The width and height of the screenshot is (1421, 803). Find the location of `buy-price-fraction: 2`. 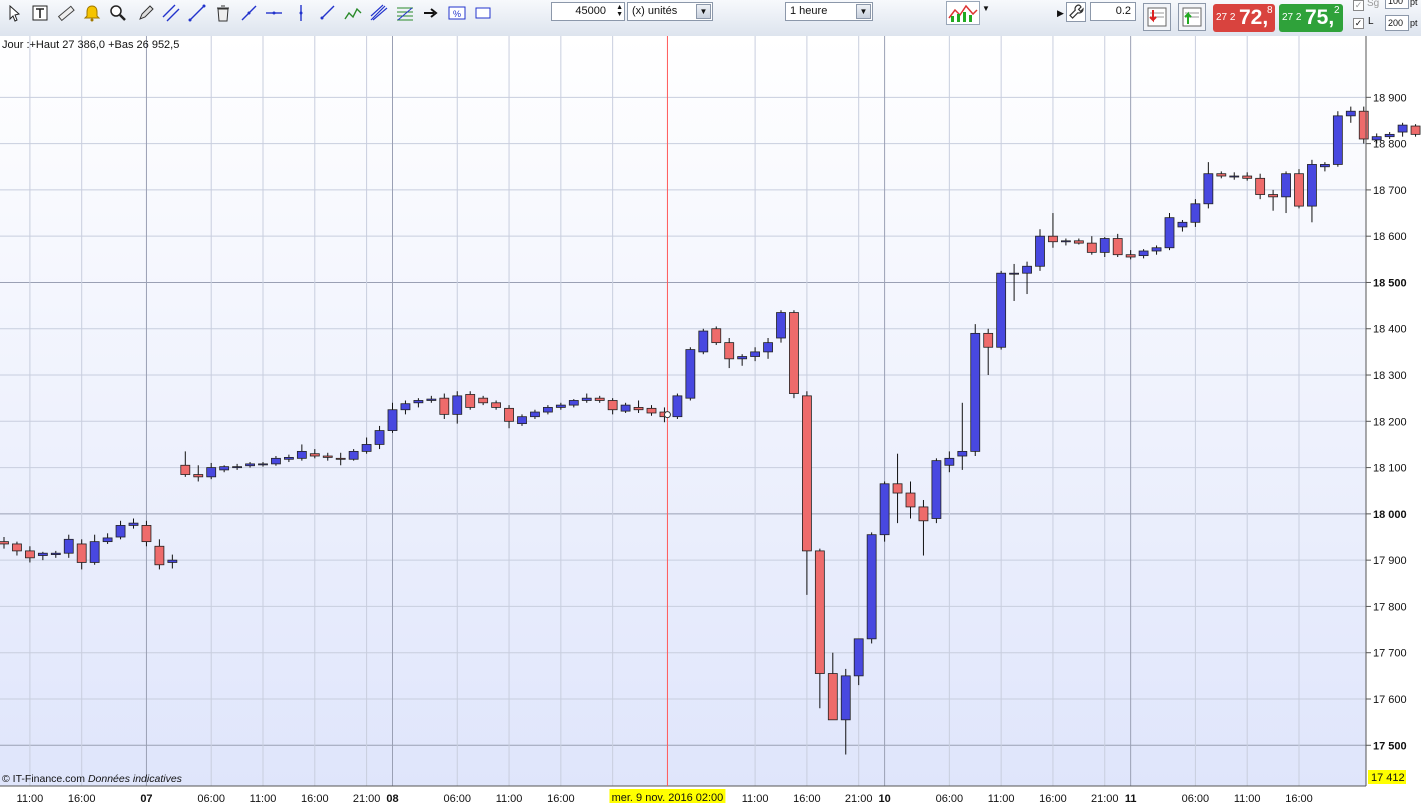

buy-price-fraction: 2 is located at coordinates (1337, 10).